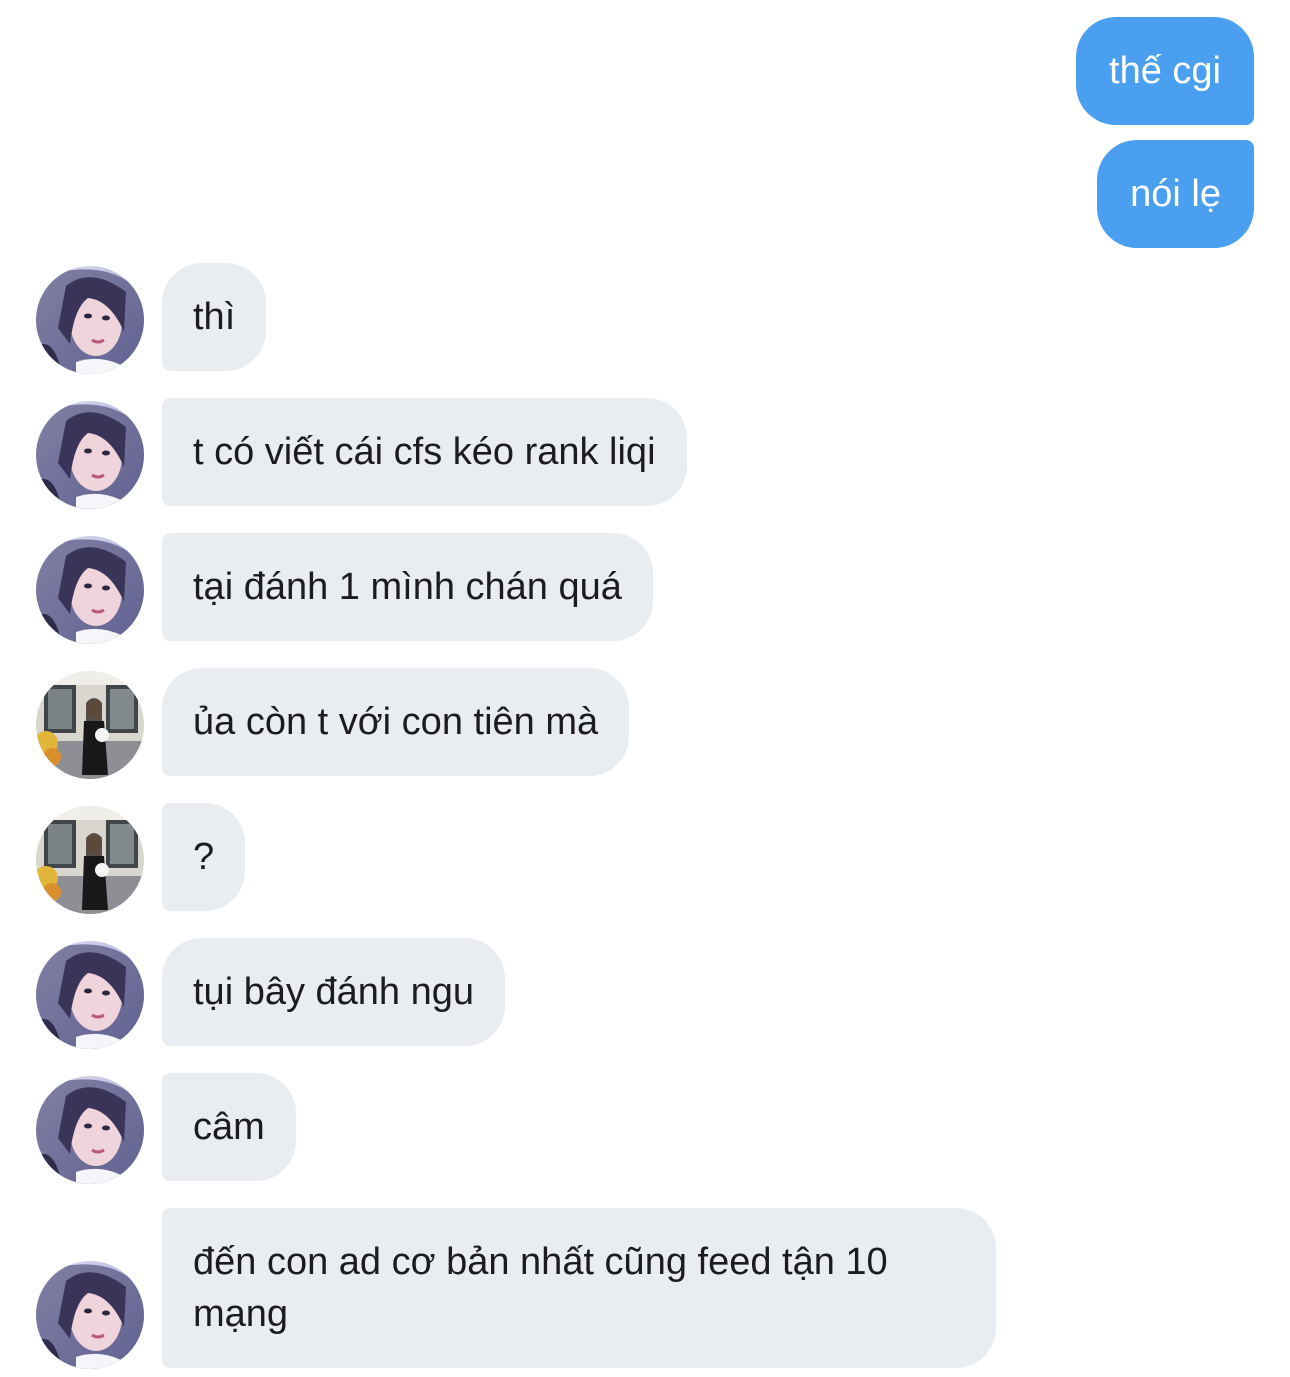 This screenshot has width=1290, height=1377. I want to click on incoming-message-bubble: tụi bây đánh ngu, so click(334, 992).